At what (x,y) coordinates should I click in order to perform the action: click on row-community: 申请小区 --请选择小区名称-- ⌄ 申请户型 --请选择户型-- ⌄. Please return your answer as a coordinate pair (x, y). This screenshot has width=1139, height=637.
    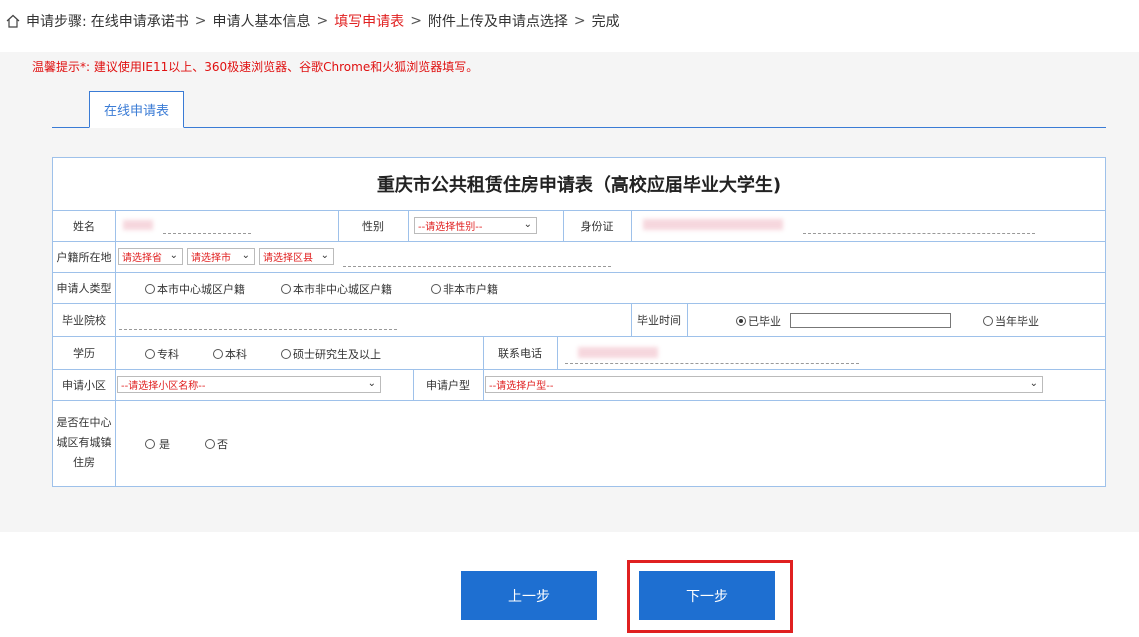
    Looking at the image, I should click on (579, 385).